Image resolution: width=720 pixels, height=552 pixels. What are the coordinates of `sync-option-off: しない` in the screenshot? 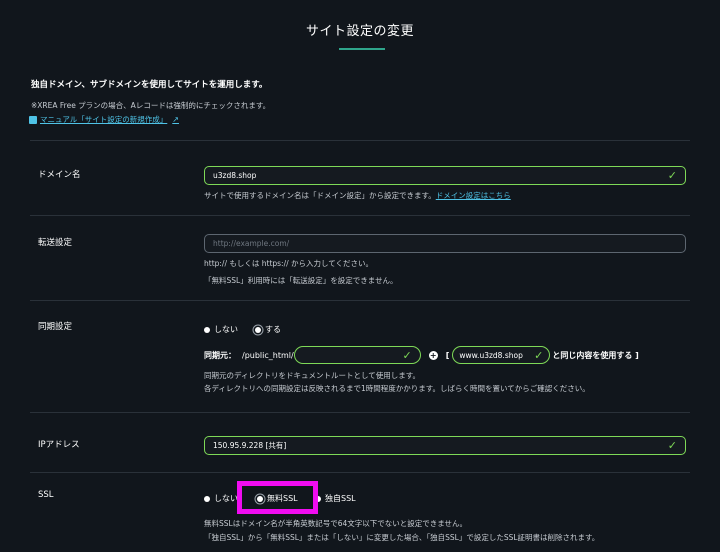 It's located at (221, 329).